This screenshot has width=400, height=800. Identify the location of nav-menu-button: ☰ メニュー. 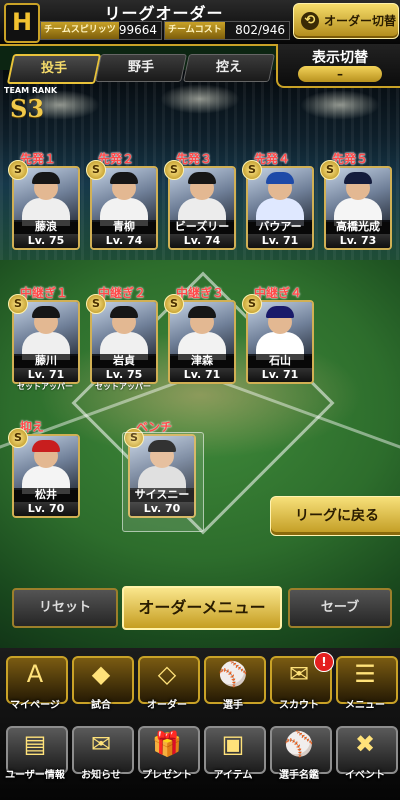
(366, 682).